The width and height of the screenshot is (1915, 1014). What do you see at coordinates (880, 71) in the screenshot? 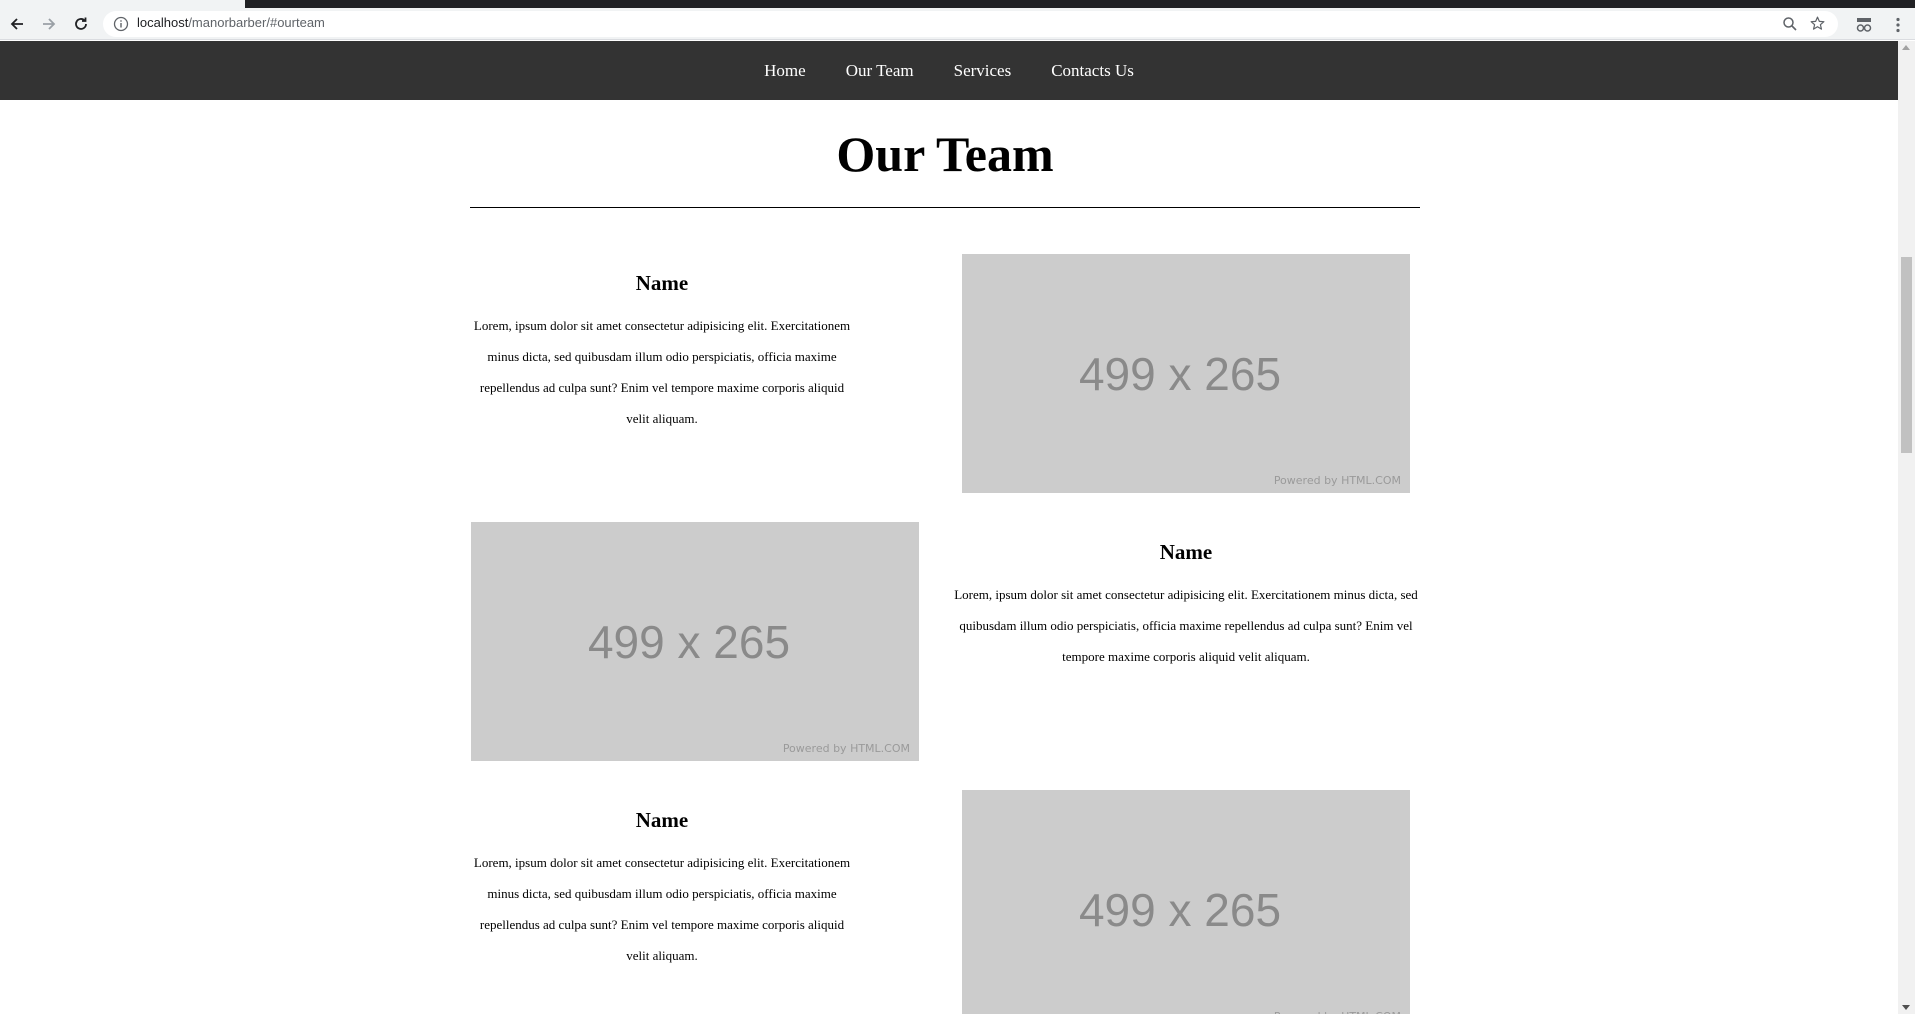
I see `nav-our-team: Our Team` at bounding box center [880, 71].